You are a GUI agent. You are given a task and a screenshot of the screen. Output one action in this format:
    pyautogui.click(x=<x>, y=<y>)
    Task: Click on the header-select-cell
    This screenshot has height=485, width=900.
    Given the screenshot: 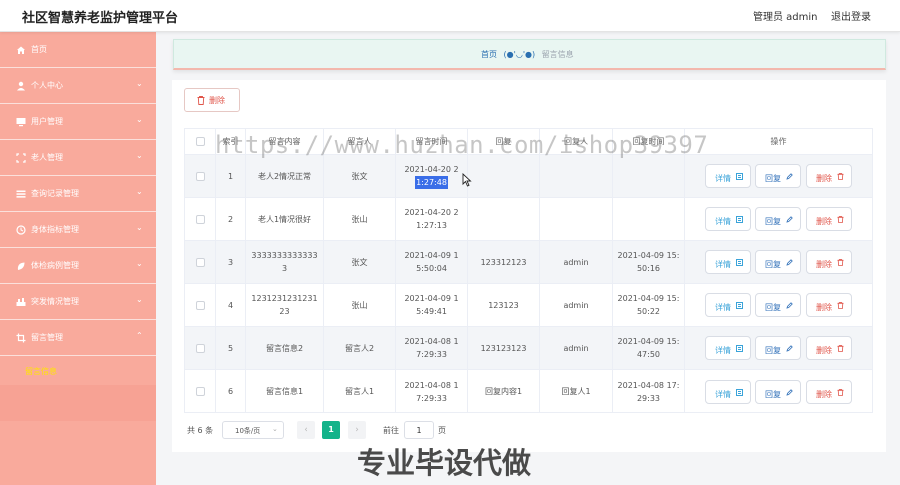 What is the action you would take?
    pyautogui.click(x=200, y=141)
    